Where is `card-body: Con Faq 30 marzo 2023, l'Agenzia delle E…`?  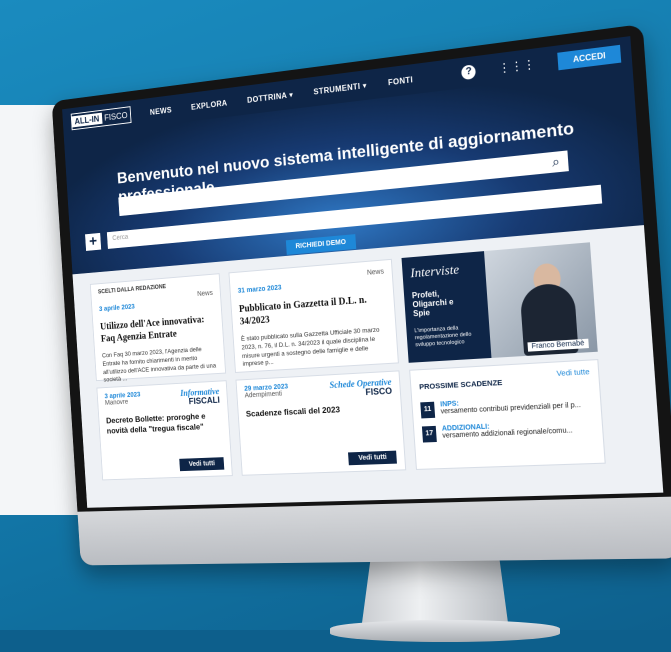 card-body: Con Faq 30 marzo 2023, l'Agenzia delle E… is located at coordinates (159, 365).